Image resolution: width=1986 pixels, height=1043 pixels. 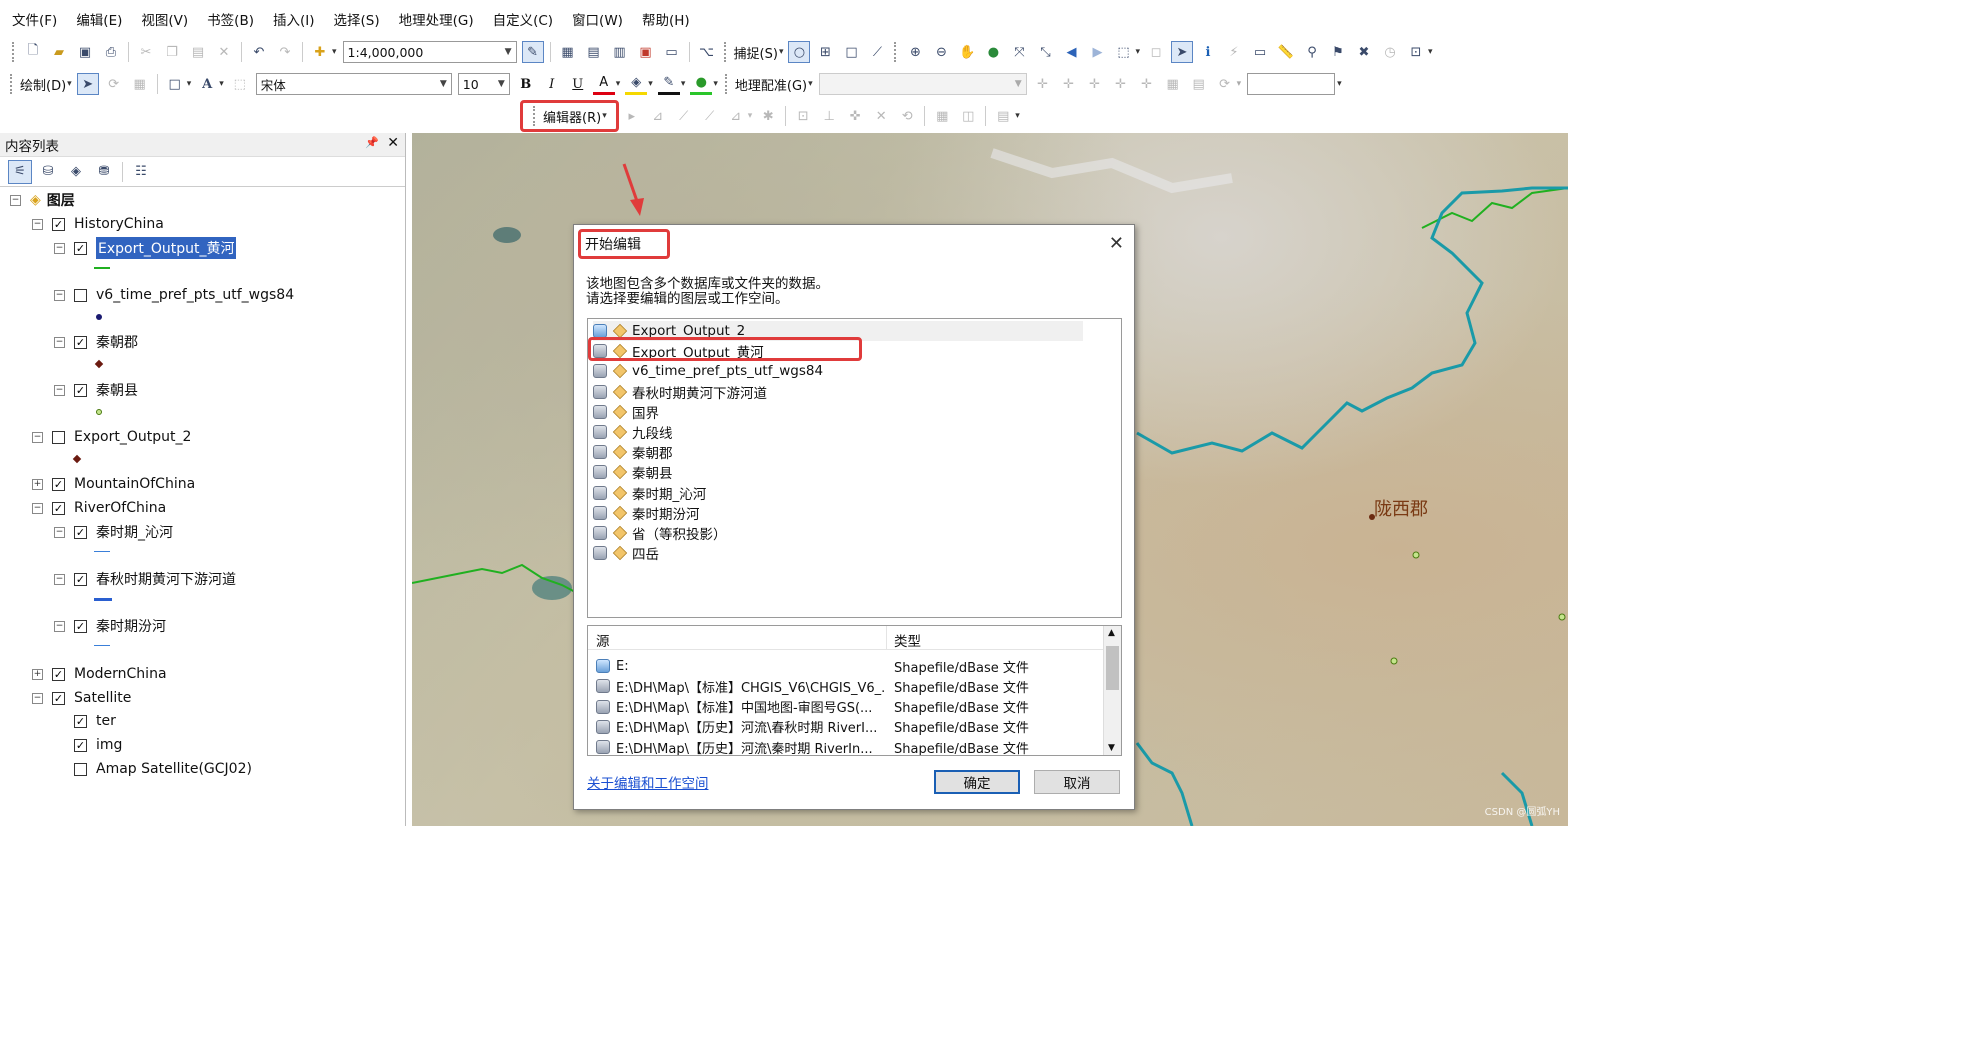 I want to click on workspace-item: 秦朝县, so click(x=633, y=472).